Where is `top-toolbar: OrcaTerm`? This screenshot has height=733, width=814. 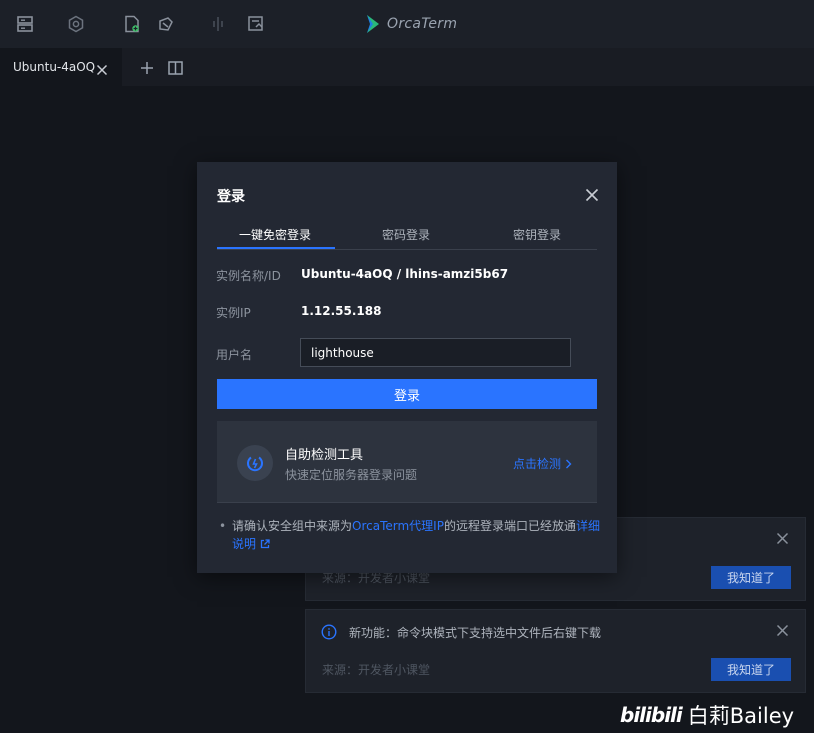
top-toolbar: OrcaTerm is located at coordinates (407, 24).